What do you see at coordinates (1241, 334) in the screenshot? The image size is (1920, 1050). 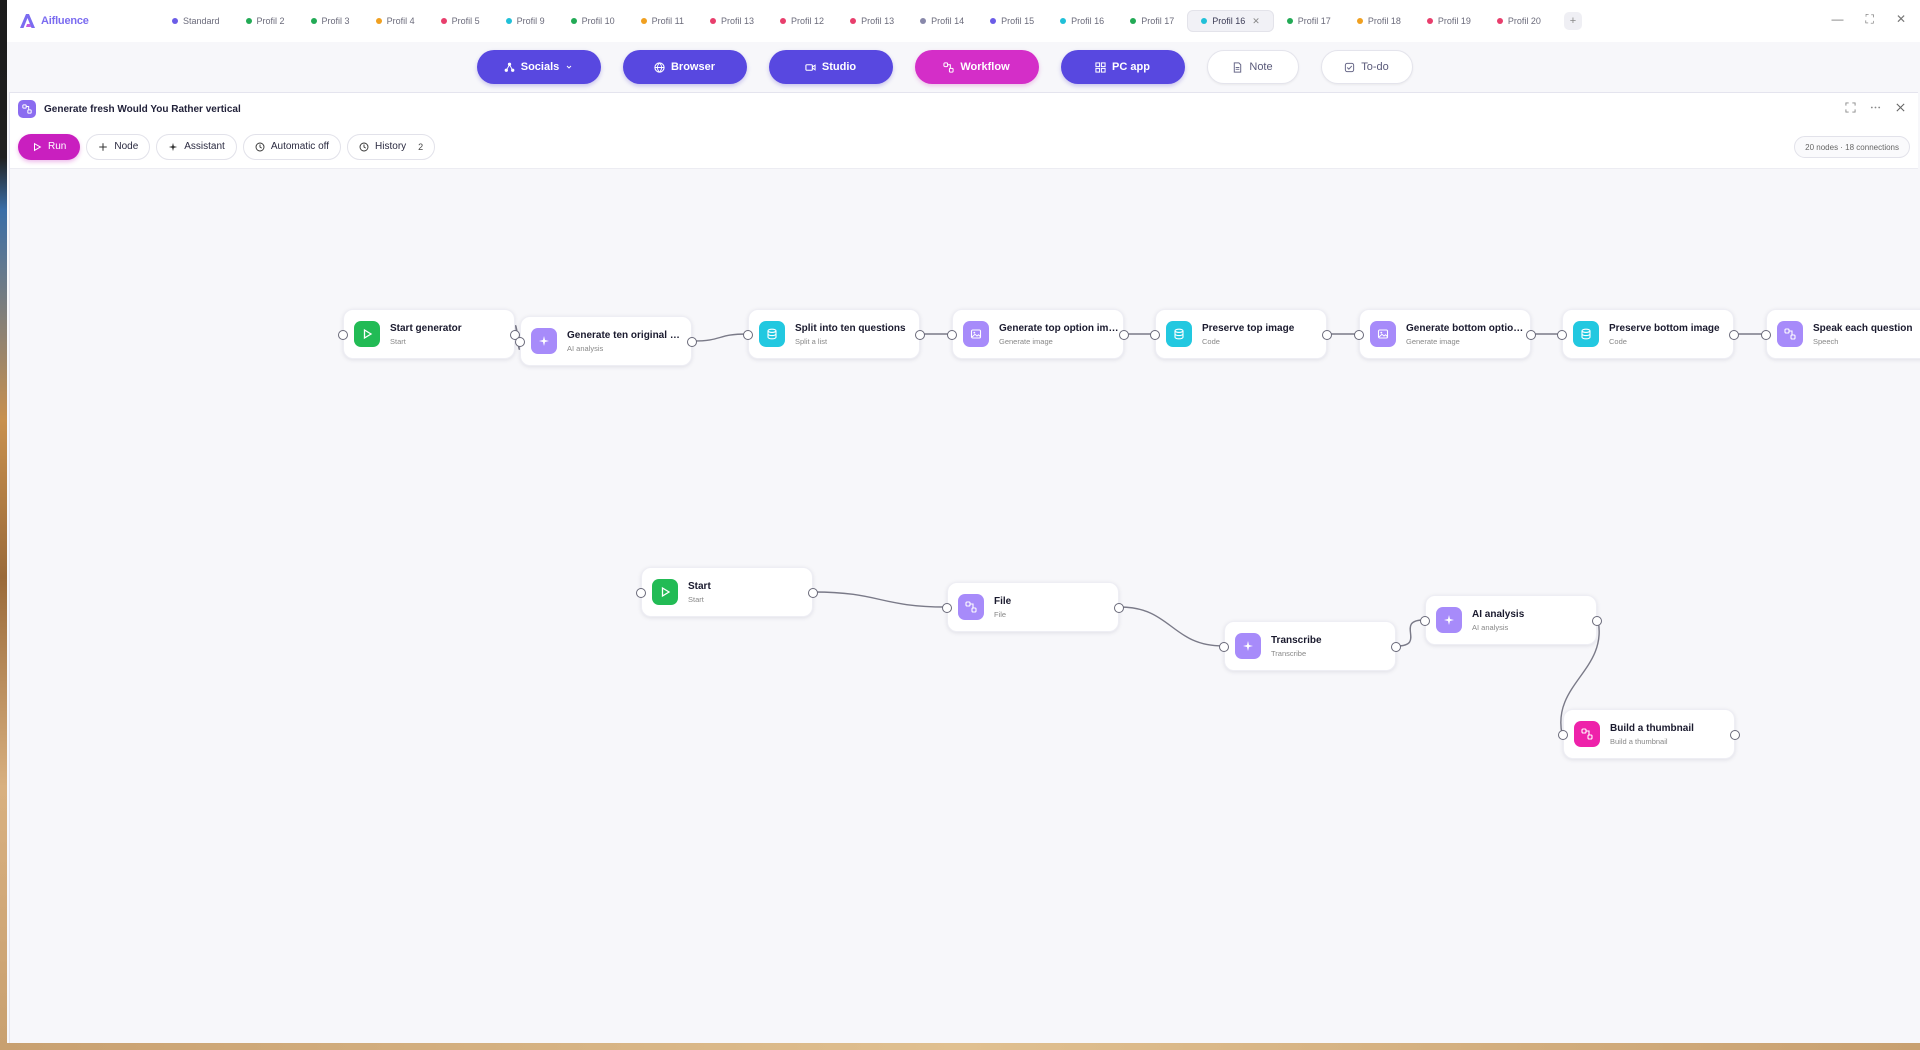 I see `workflow-node: Preserve top image Code` at bounding box center [1241, 334].